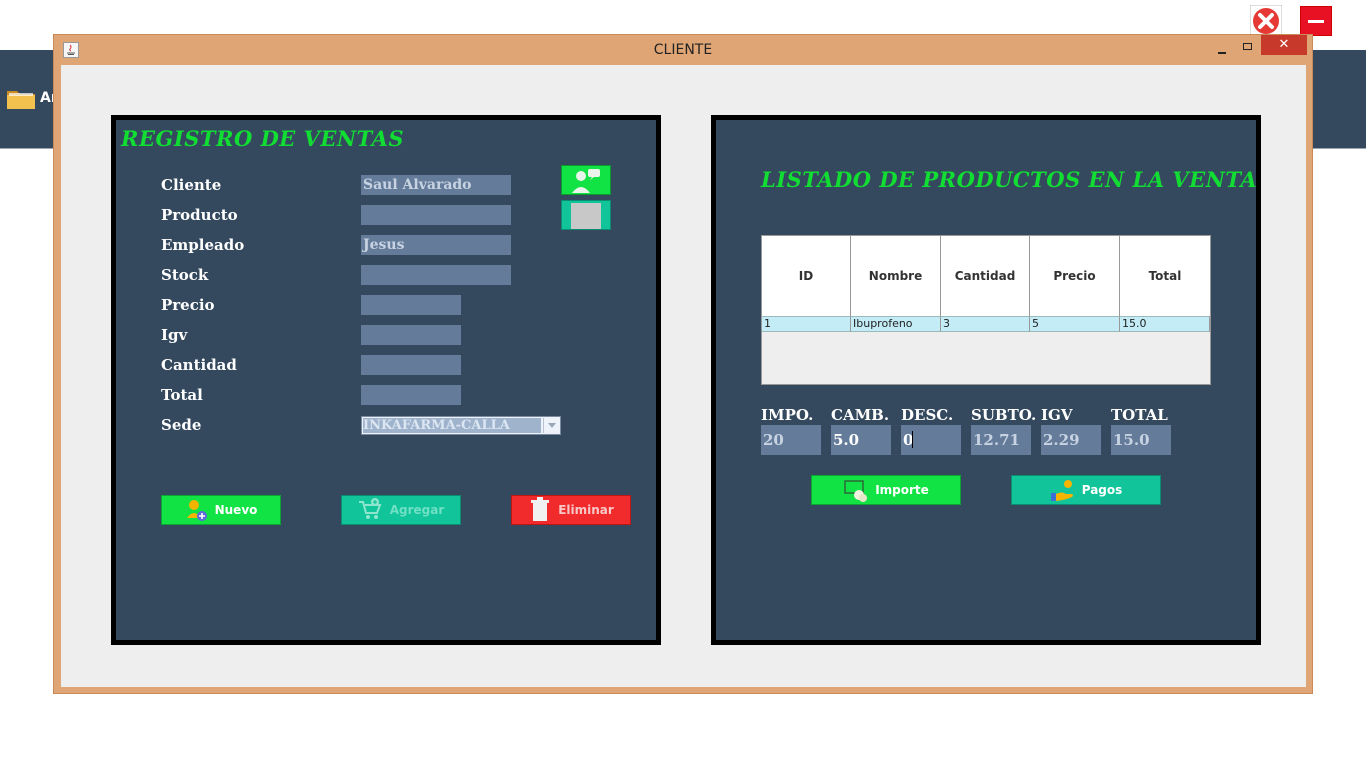 The width and height of the screenshot is (1366, 768). What do you see at coordinates (985, 276) in the screenshot?
I see `table-header-cantidad: Cantidad` at bounding box center [985, 276].